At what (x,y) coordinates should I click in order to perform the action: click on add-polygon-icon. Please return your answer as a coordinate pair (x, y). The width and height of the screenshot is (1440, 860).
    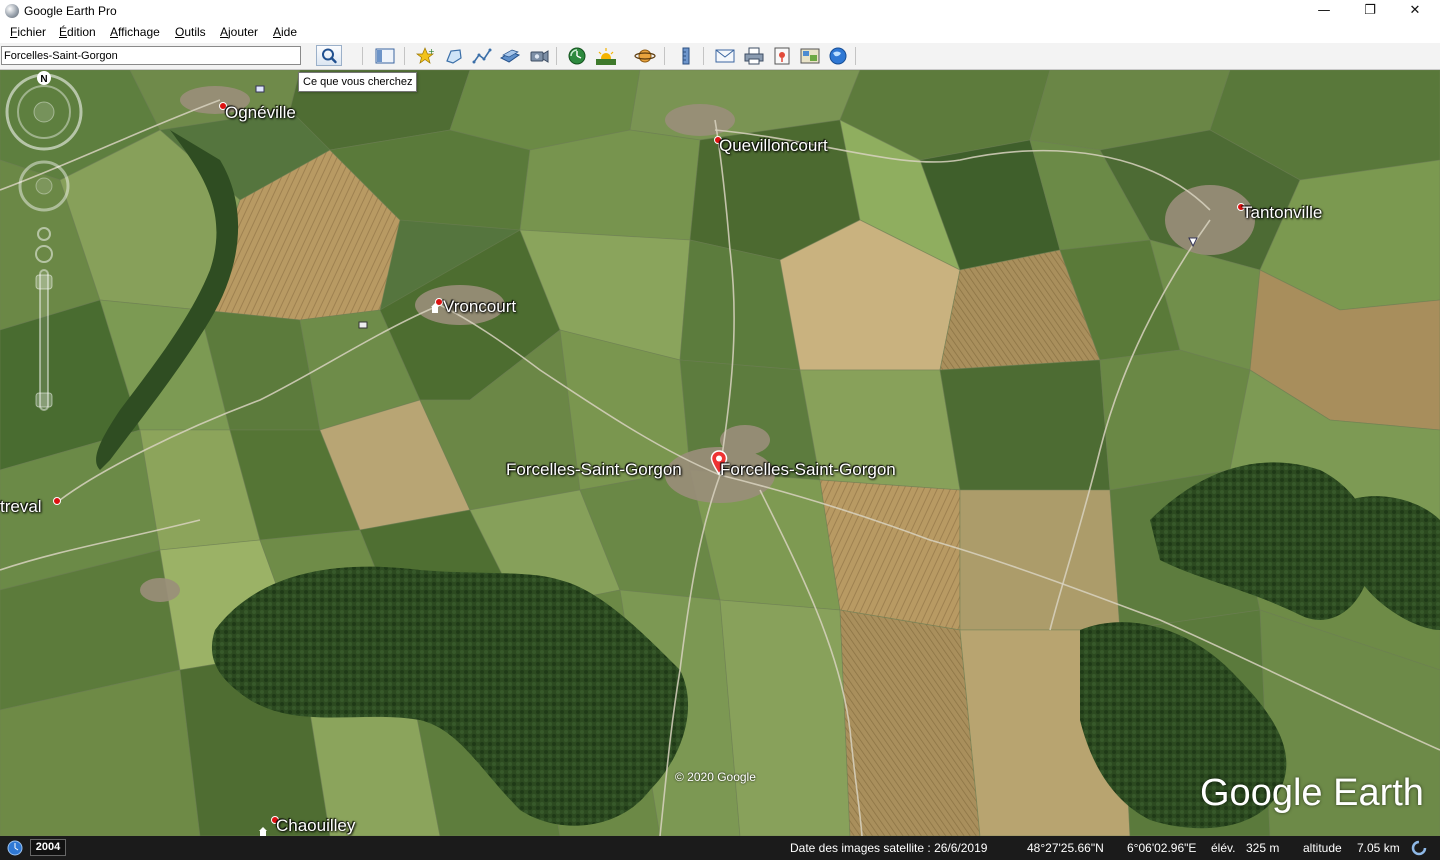
    Looking at the image, I should click on (454, 56).